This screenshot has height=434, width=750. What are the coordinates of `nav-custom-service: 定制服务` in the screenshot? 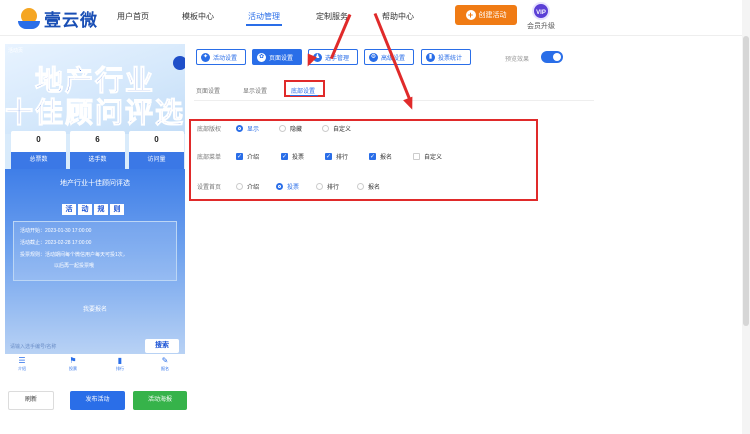 It's located at (332, 16).